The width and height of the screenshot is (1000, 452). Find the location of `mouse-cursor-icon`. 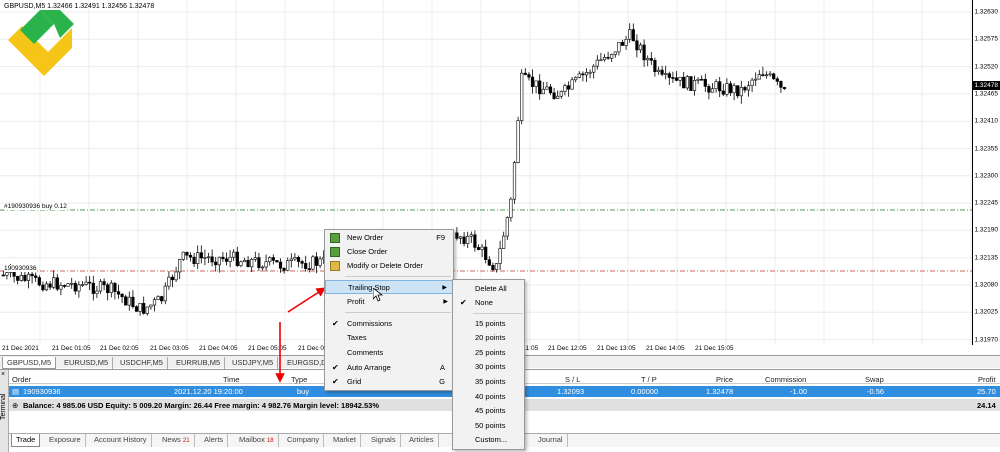

mouse-cursor-icon is located at coordinates (378, 295).